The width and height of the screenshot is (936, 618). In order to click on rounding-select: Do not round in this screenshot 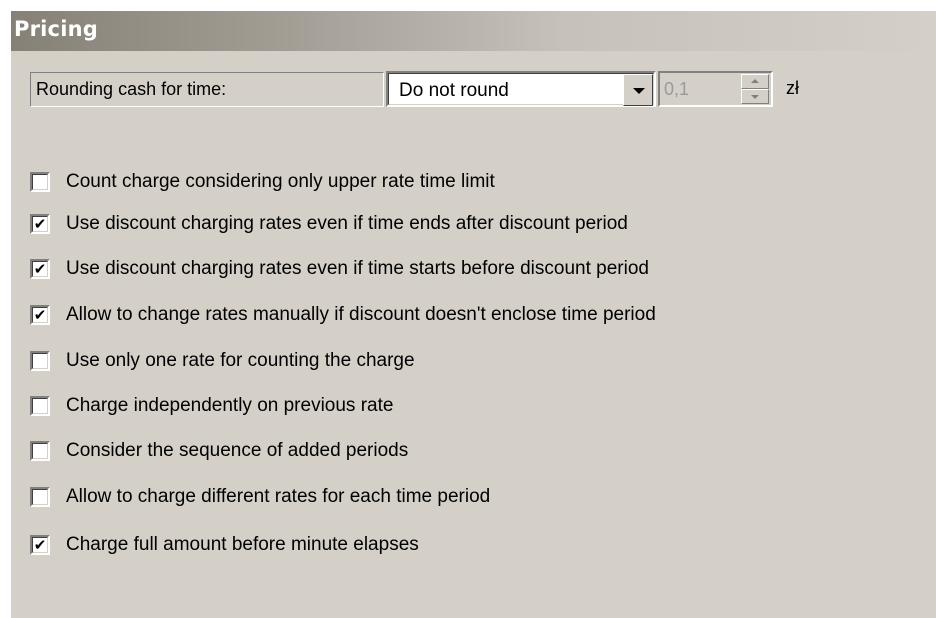, I will do `click(521, 89)`.